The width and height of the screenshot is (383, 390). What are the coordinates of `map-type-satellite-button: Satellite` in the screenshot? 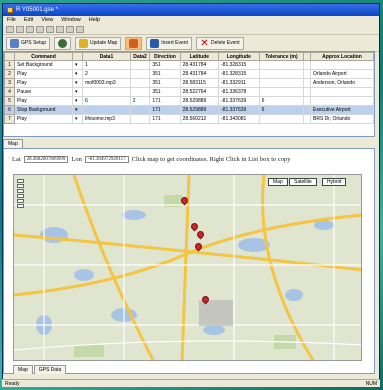 It's located at (303, 182).